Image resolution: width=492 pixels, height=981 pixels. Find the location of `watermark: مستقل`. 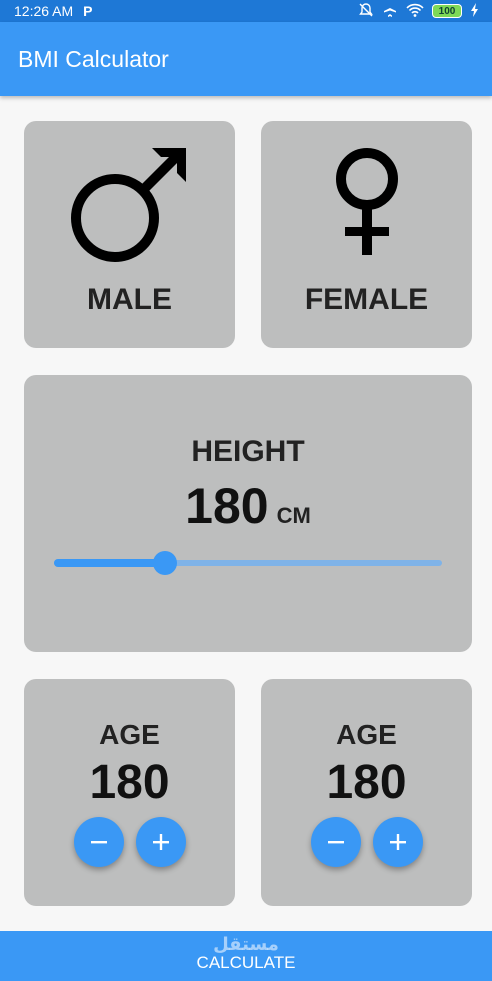

watermark: مستقل is located at coordinates (246, 944).